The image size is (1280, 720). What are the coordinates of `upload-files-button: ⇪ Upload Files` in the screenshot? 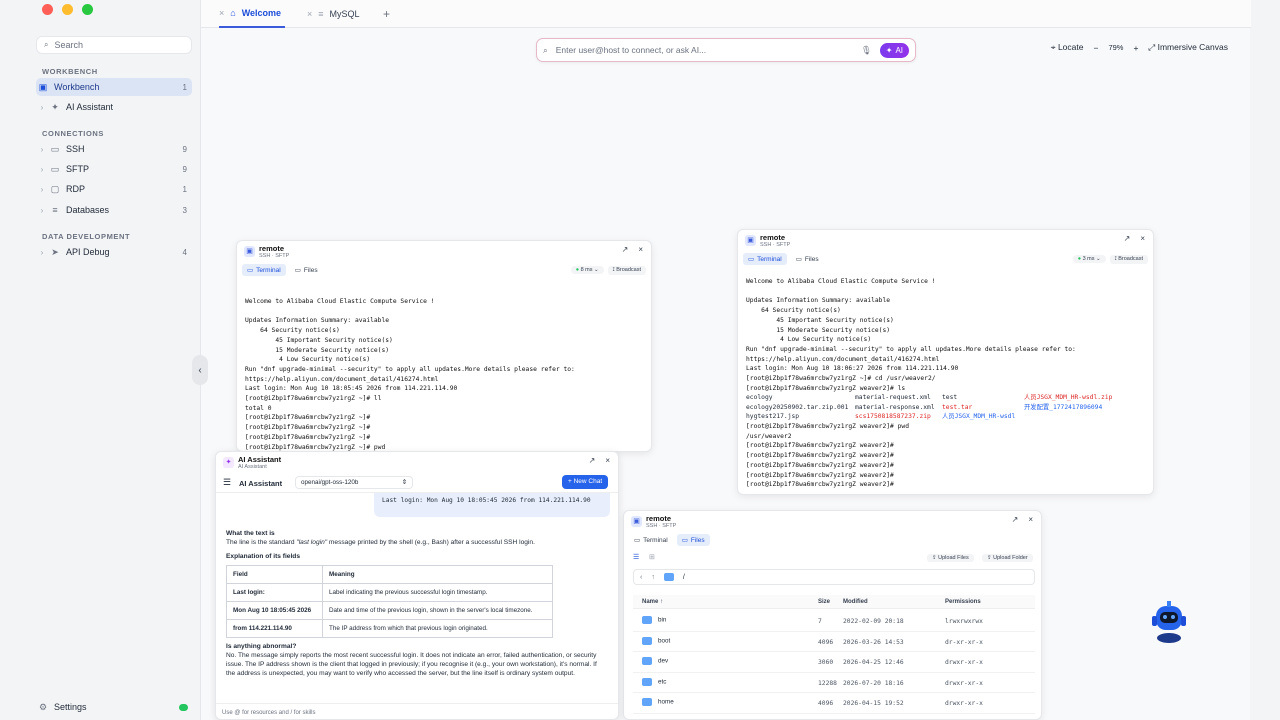 It's located at (950, 558).